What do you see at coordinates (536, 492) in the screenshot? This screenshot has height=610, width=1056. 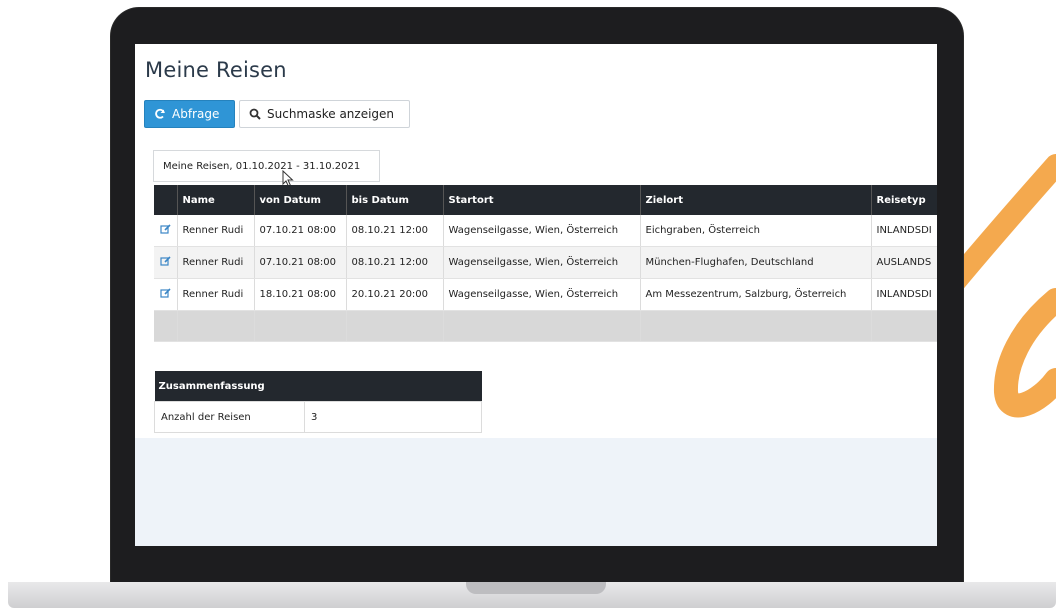 I see `empty-content-area` at bounding box center [536, 492].